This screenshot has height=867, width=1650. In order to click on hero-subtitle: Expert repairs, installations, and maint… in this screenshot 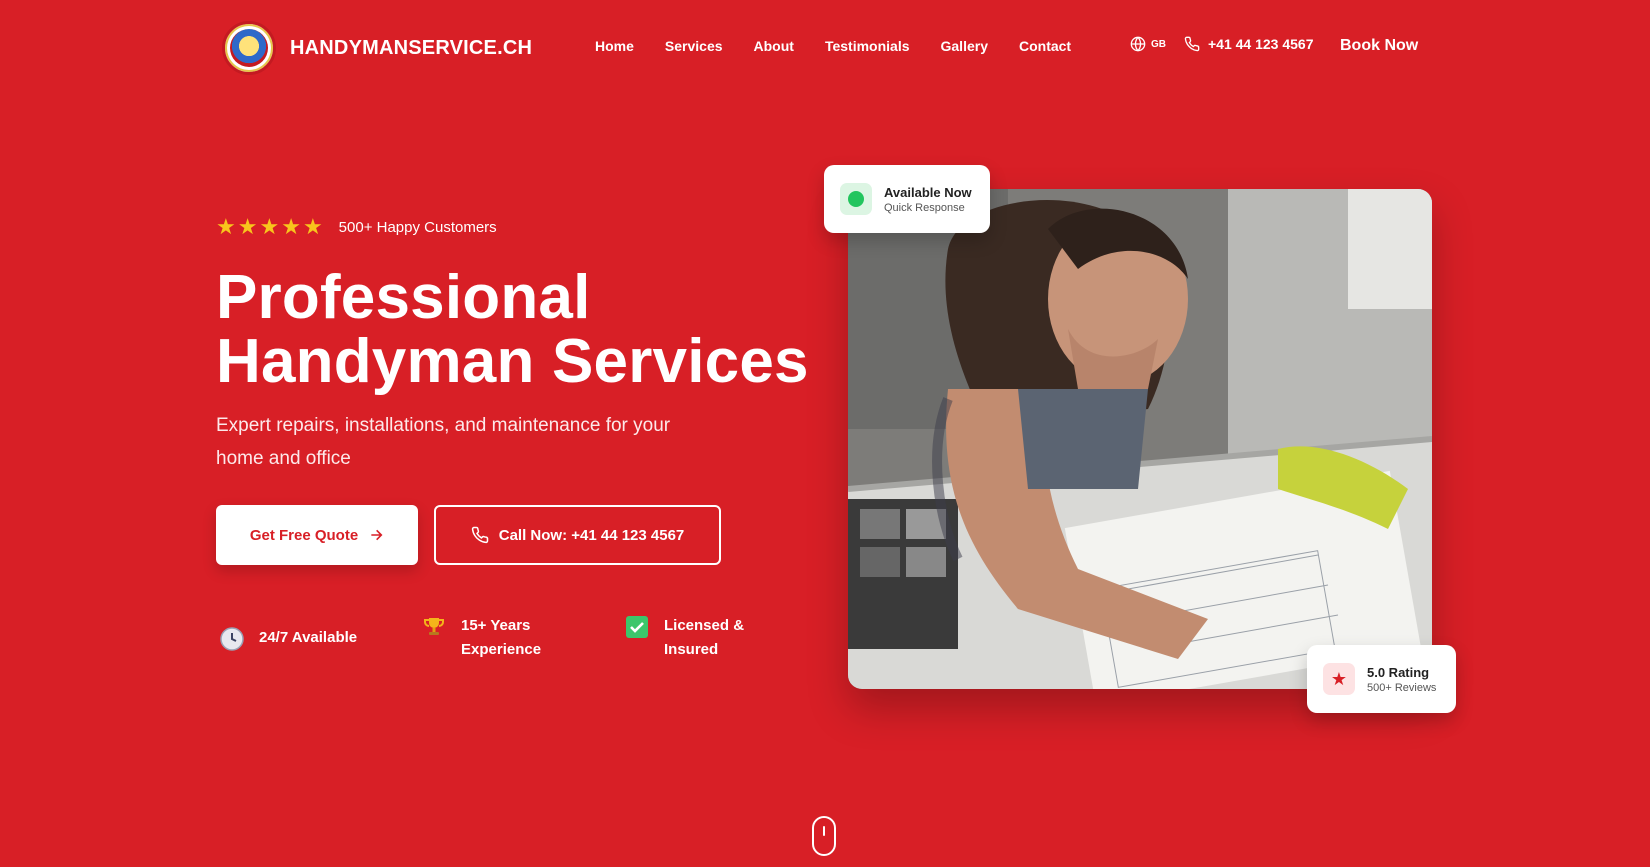, I will do `click(443, 442)`.